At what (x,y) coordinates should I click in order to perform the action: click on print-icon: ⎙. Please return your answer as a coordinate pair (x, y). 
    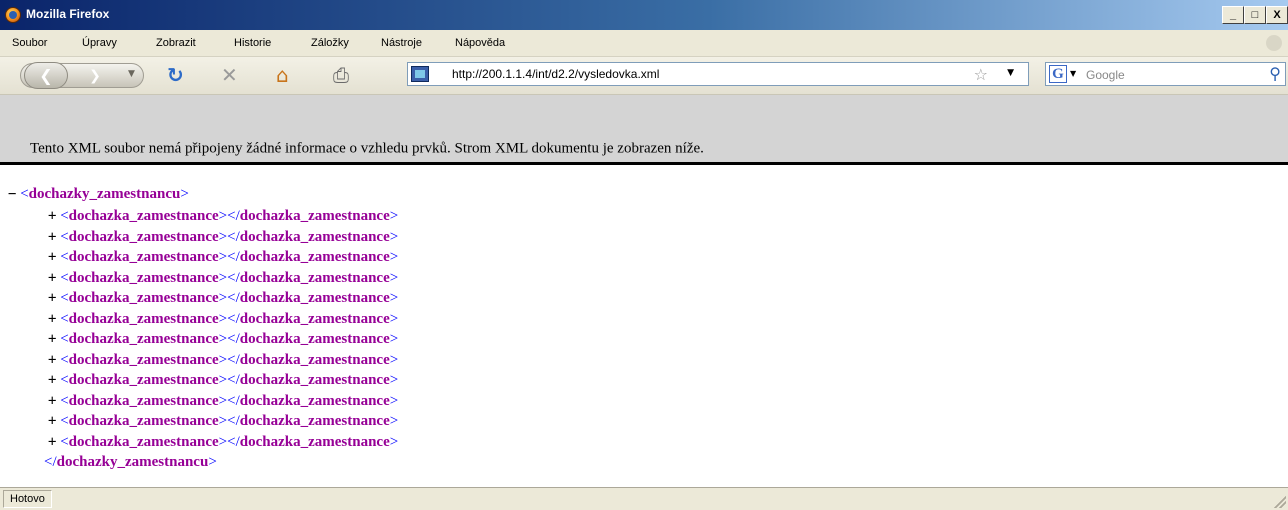
    Looking at the image, I should click on (341, 75).